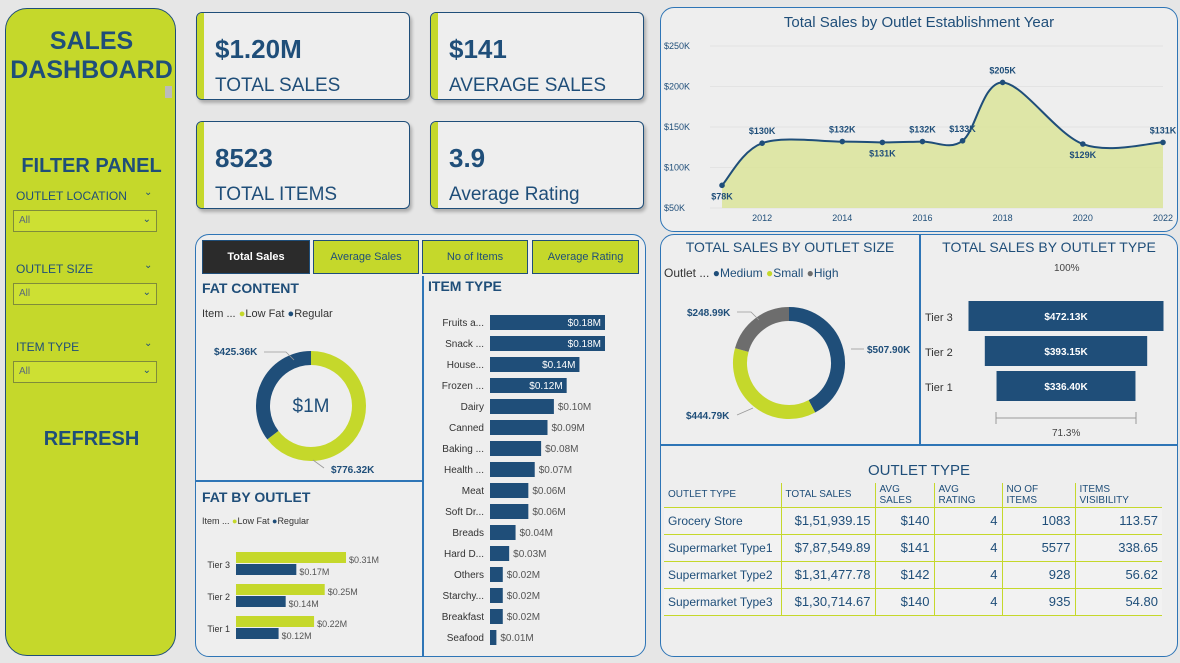 The image size is (1180, 663). I want to click on fat-outlet-category-label: Tier 1, so click(218, 629).